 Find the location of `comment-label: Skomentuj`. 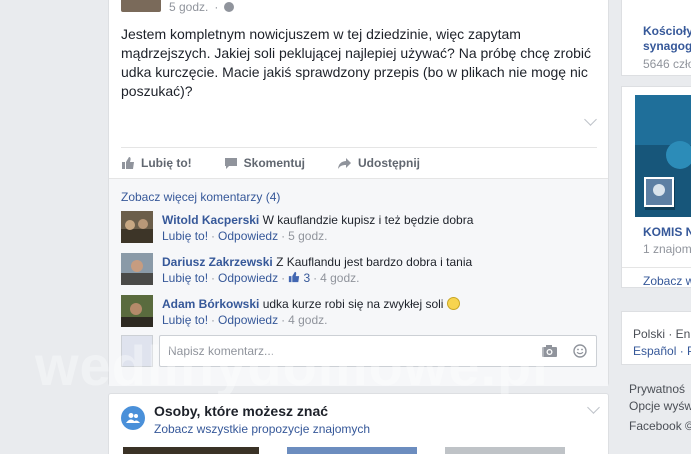

comment-label: Skomentuj is located at coordinates (274, 163).